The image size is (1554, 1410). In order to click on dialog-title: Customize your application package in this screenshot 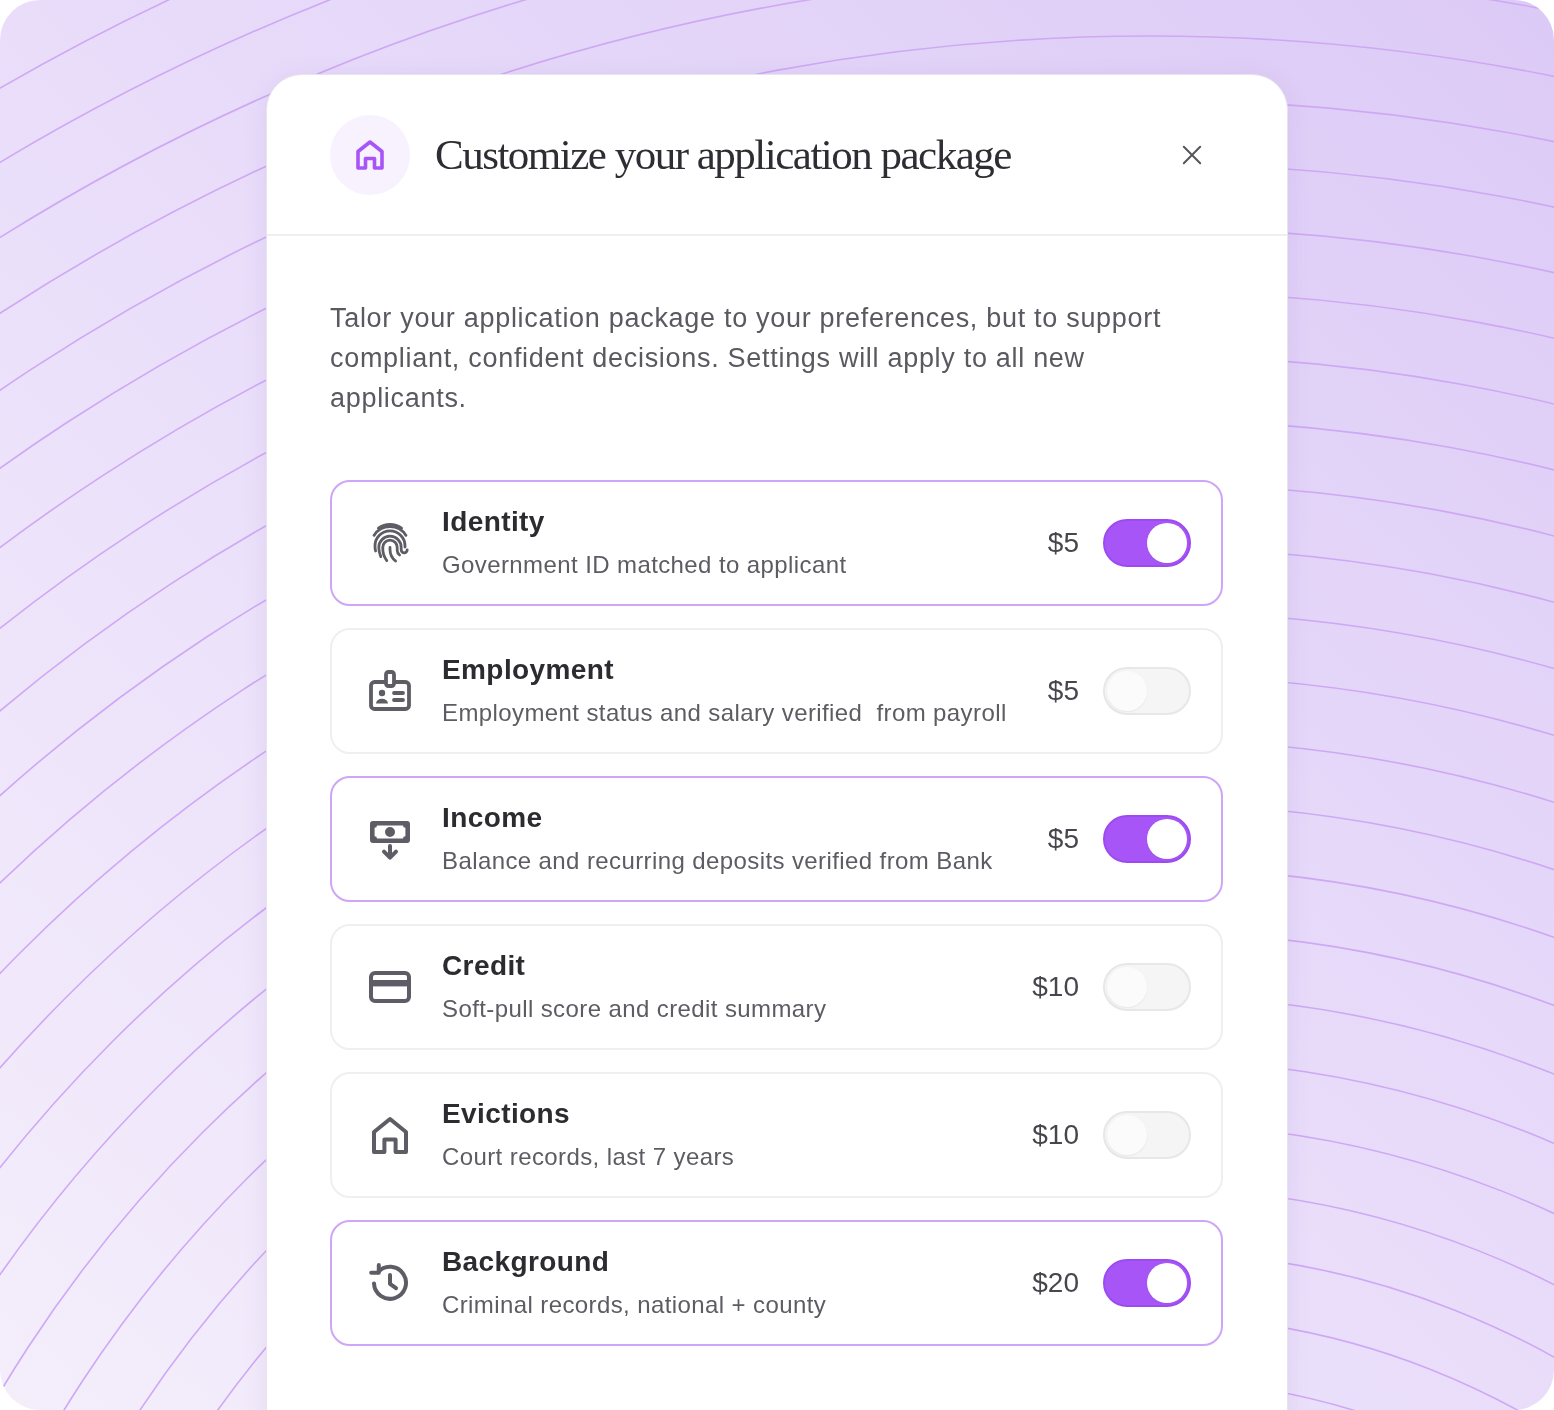, I will do `click(723, 154)`.